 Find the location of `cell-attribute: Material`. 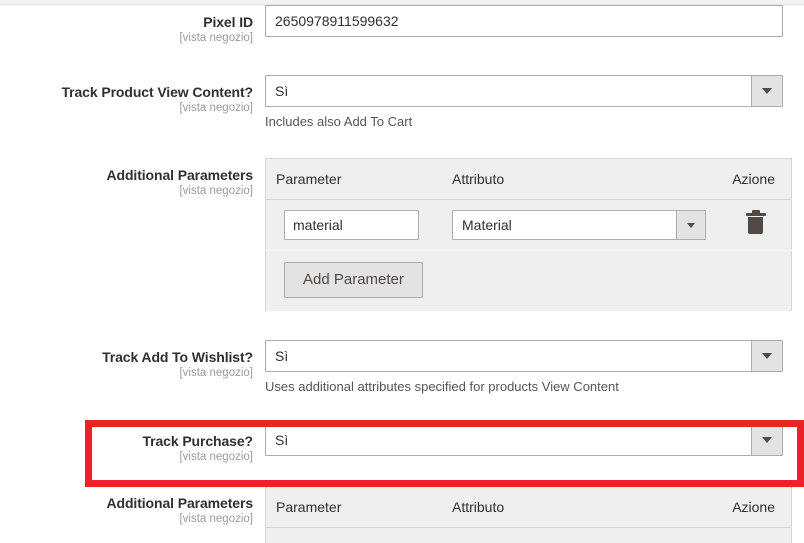

cell-attribute: Material is located at coordinates (592, 225).